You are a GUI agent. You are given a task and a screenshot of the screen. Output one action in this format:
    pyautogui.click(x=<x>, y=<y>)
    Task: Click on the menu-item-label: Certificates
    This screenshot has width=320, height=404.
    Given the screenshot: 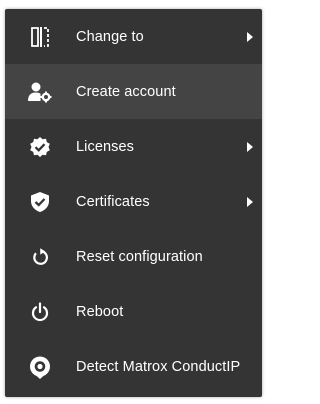 What is the action you would take?
    pyautogui.click(x=113, y=201)
    